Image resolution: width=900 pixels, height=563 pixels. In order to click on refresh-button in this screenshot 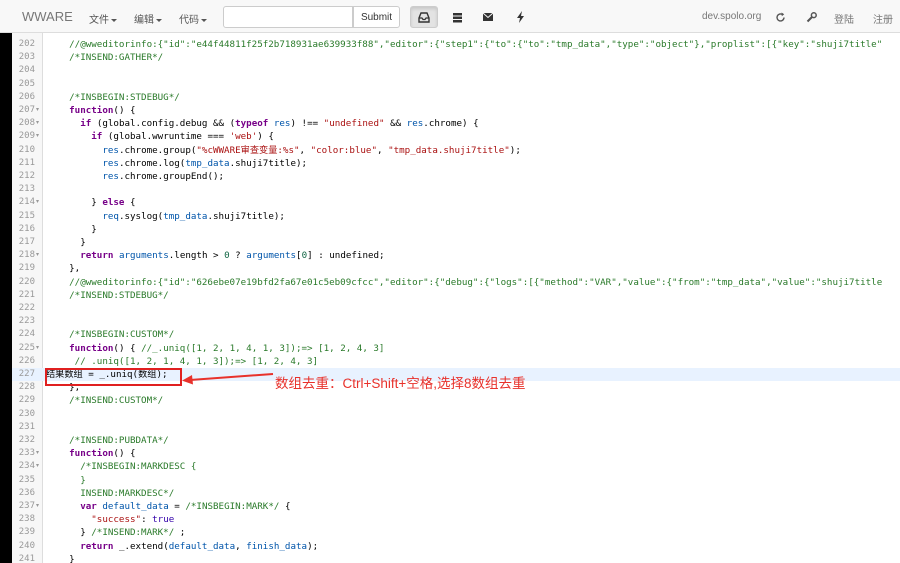, I will do `click(780, 17)`.